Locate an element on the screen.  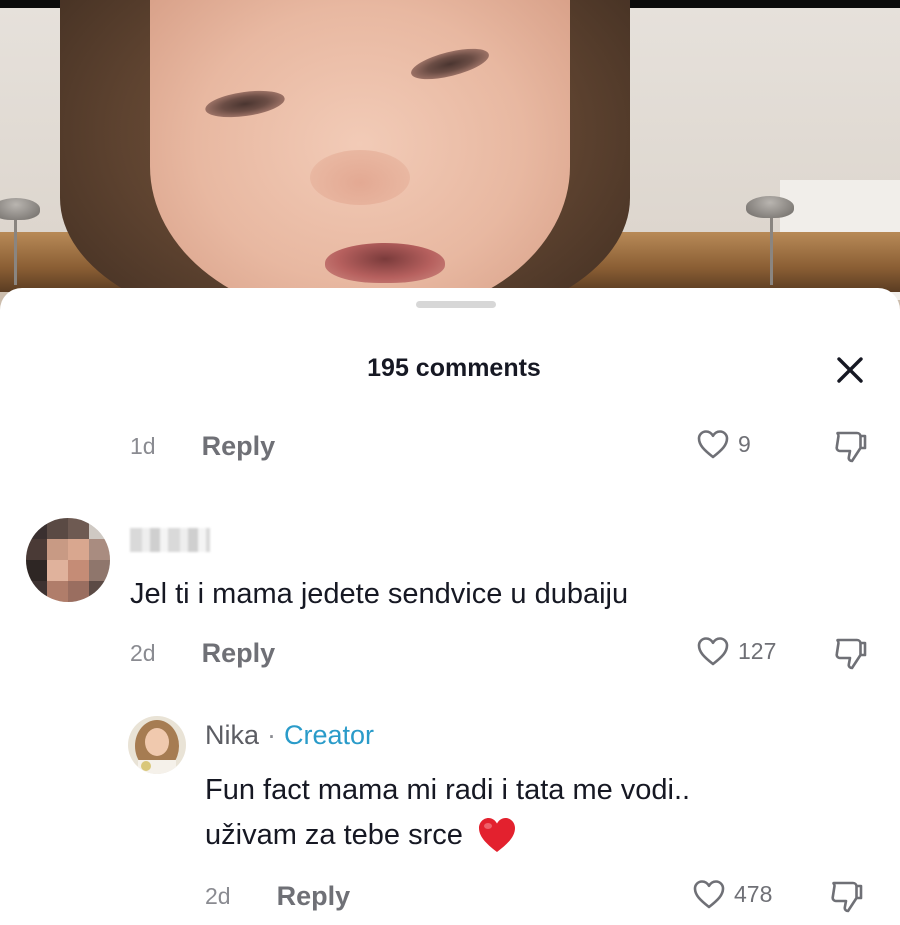
drag-handle is located at coordinates (456, 304).